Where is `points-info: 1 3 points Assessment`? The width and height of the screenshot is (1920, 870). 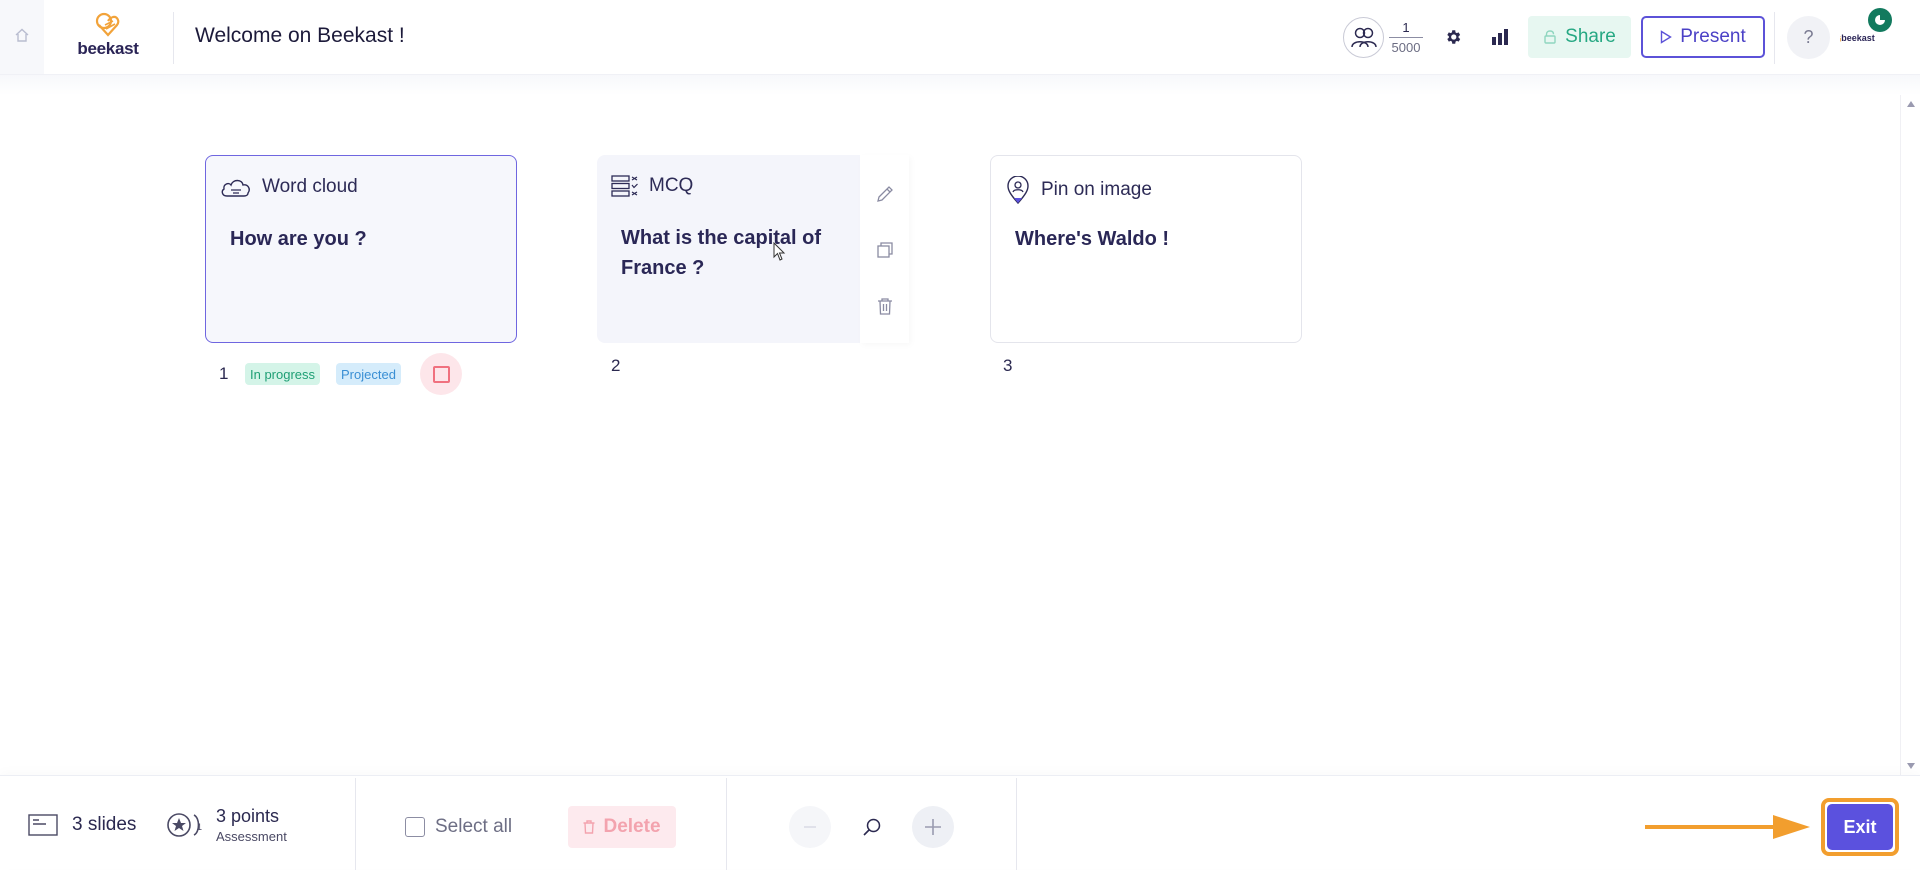 points-info: 1 3 points Assessment is located at coordinates (226, 825).